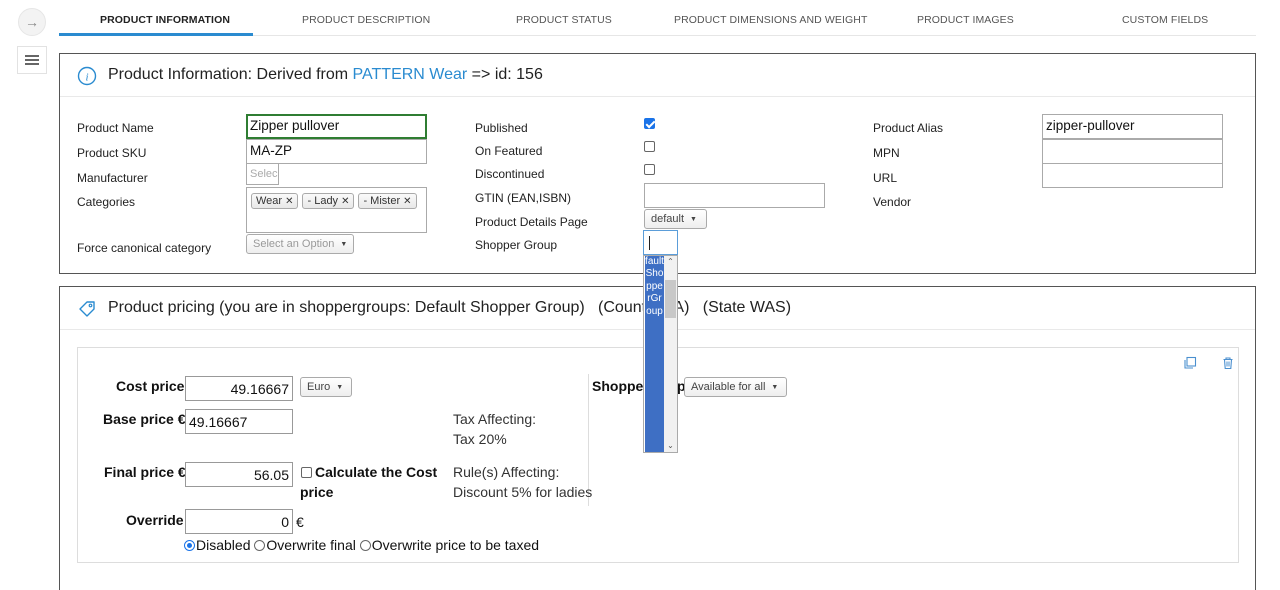  Describe the element at coordinates (376, 472) in the screenshot. I see `calculate-cost-label: Calculate the Cost` at that location.